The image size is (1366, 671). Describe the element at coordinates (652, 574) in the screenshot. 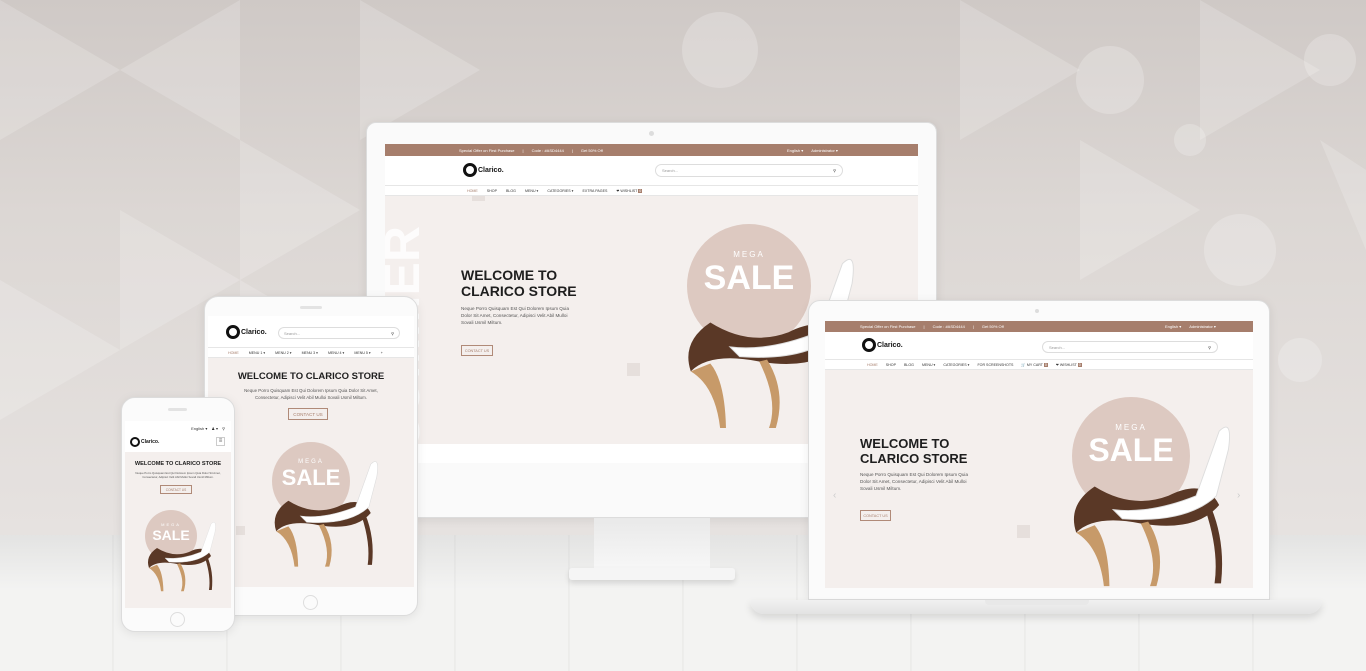

I see `monitor-base` at that location.